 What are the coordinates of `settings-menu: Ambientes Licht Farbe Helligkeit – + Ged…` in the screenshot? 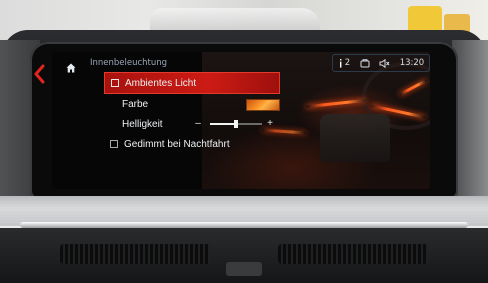 It's located at (192, 113).